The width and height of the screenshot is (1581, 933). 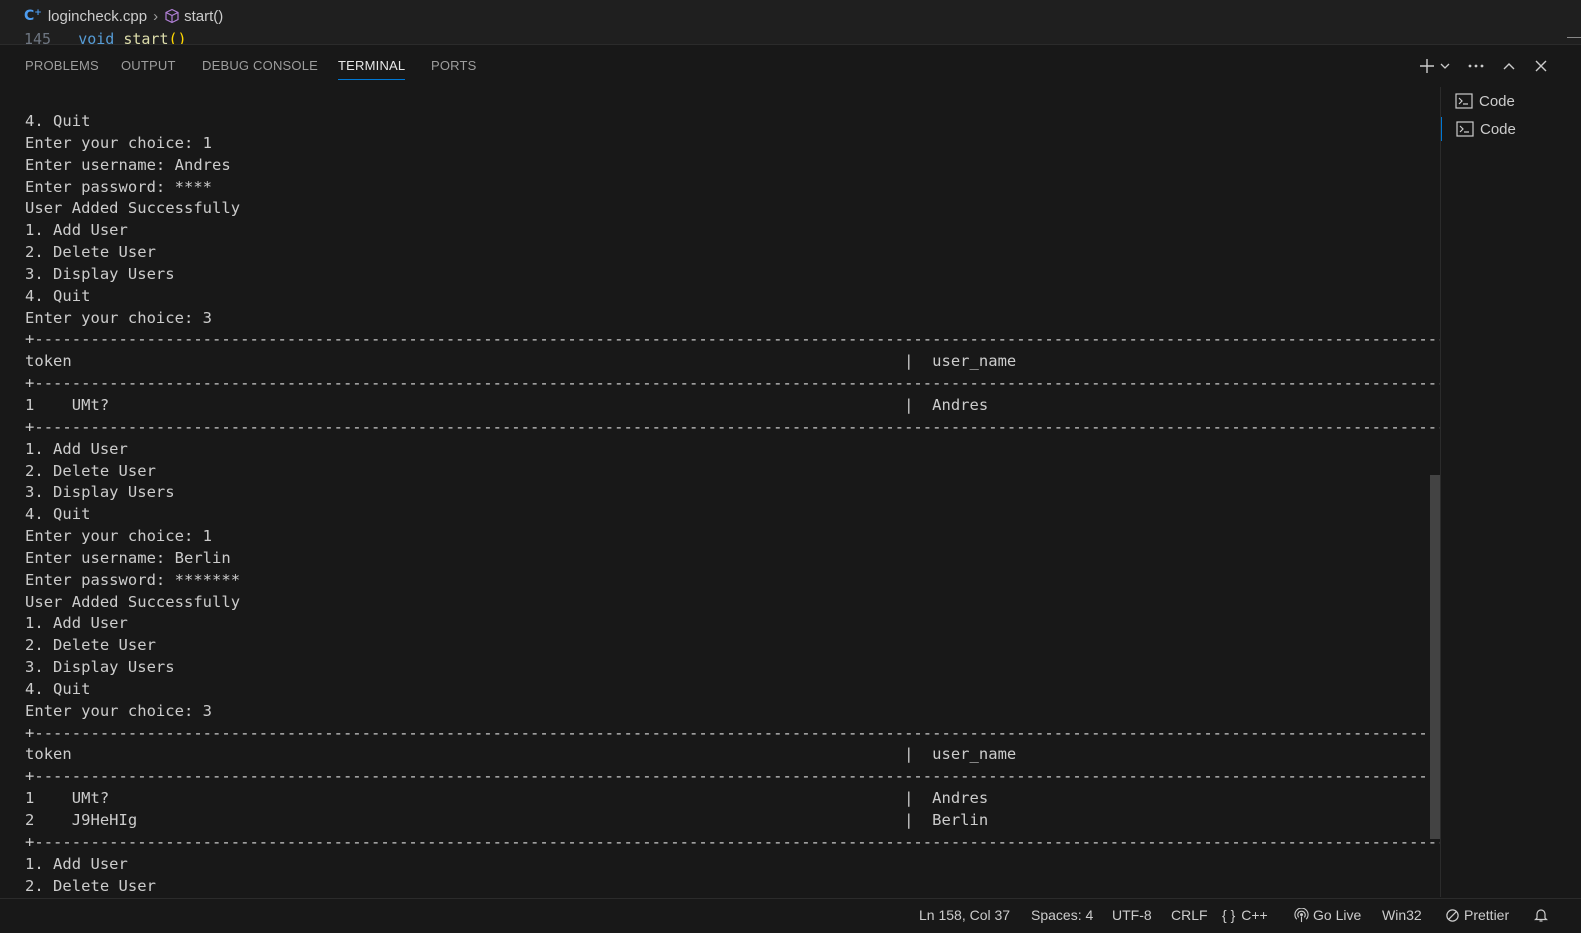 What do you see at coordinates (1301, 915) in the screenshot?
I see `broadcast-icon` at bounding box center [1301, 915].